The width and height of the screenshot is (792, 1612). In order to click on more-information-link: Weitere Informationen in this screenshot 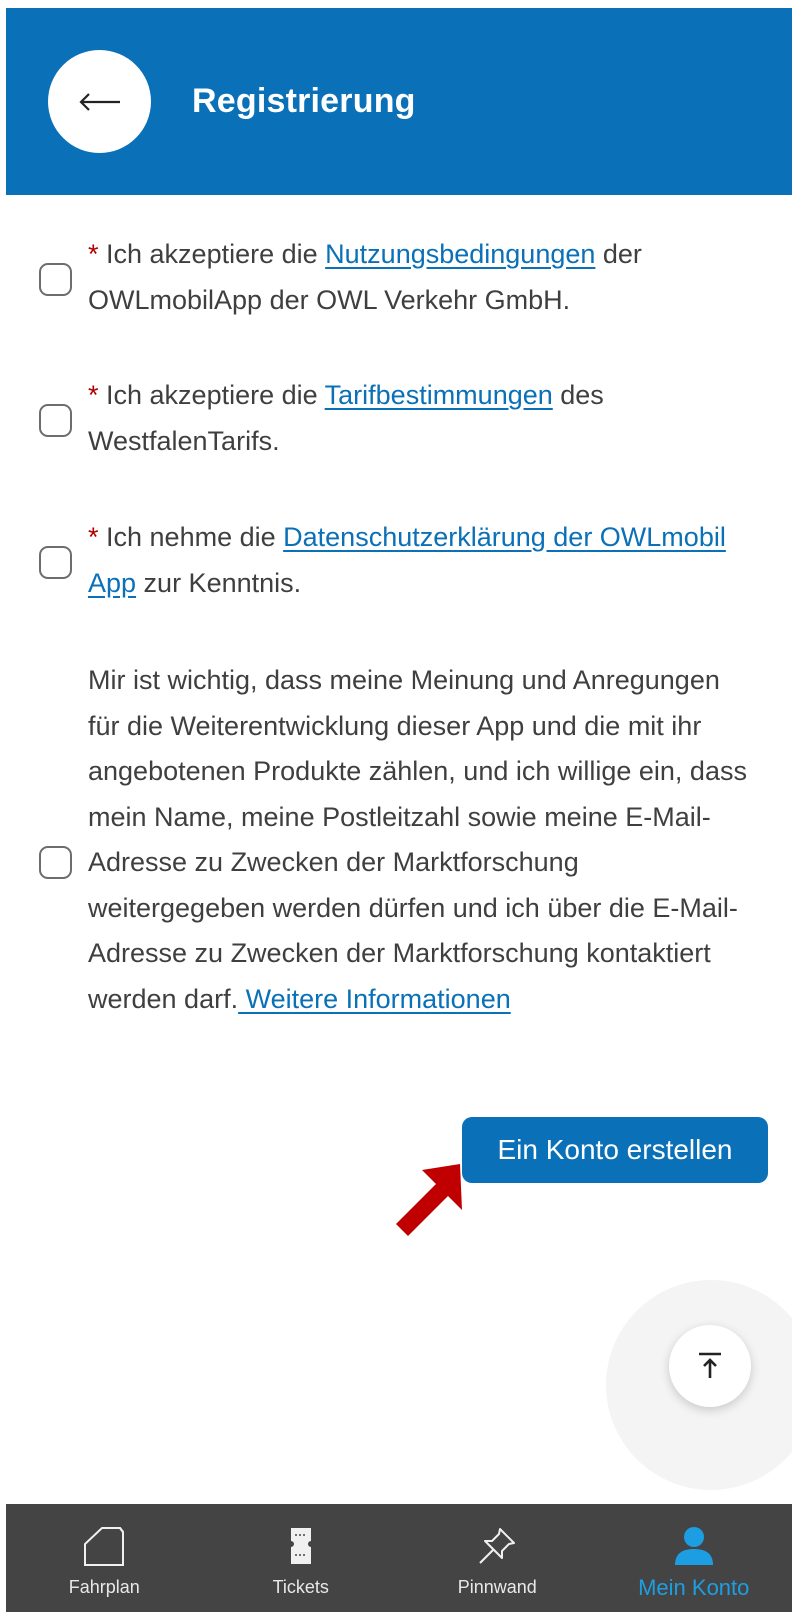, I will do `click(374, 999)`.